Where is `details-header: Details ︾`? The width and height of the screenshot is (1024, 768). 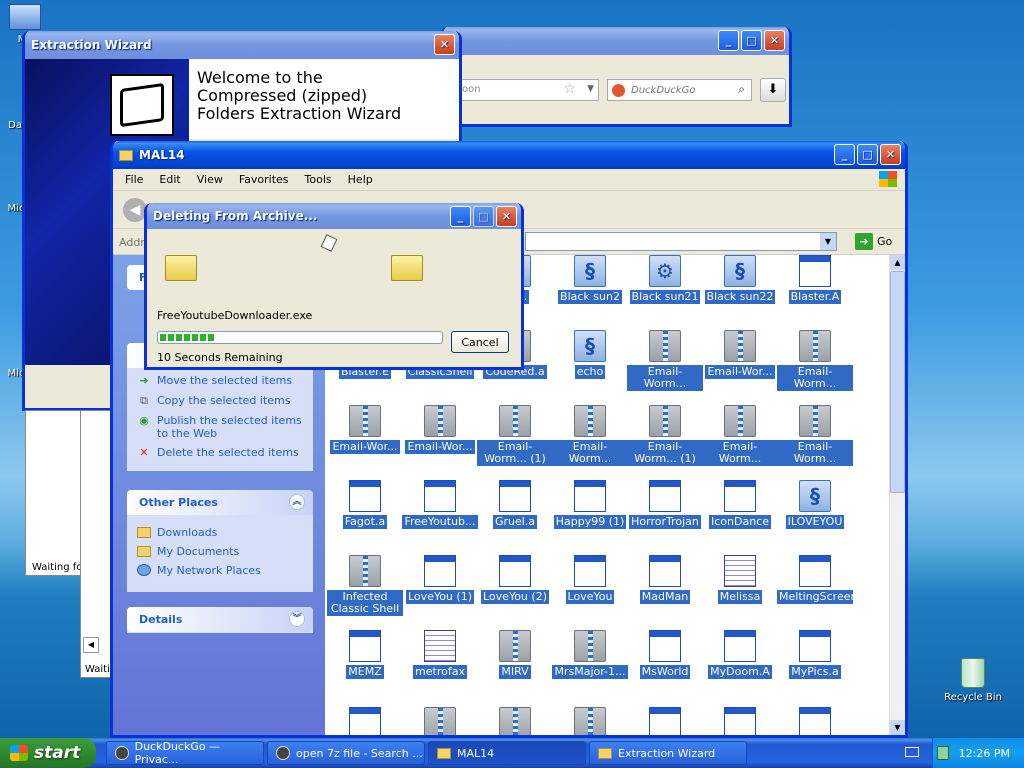
details-header: Details ︾ is located at coordinates (220, 619).